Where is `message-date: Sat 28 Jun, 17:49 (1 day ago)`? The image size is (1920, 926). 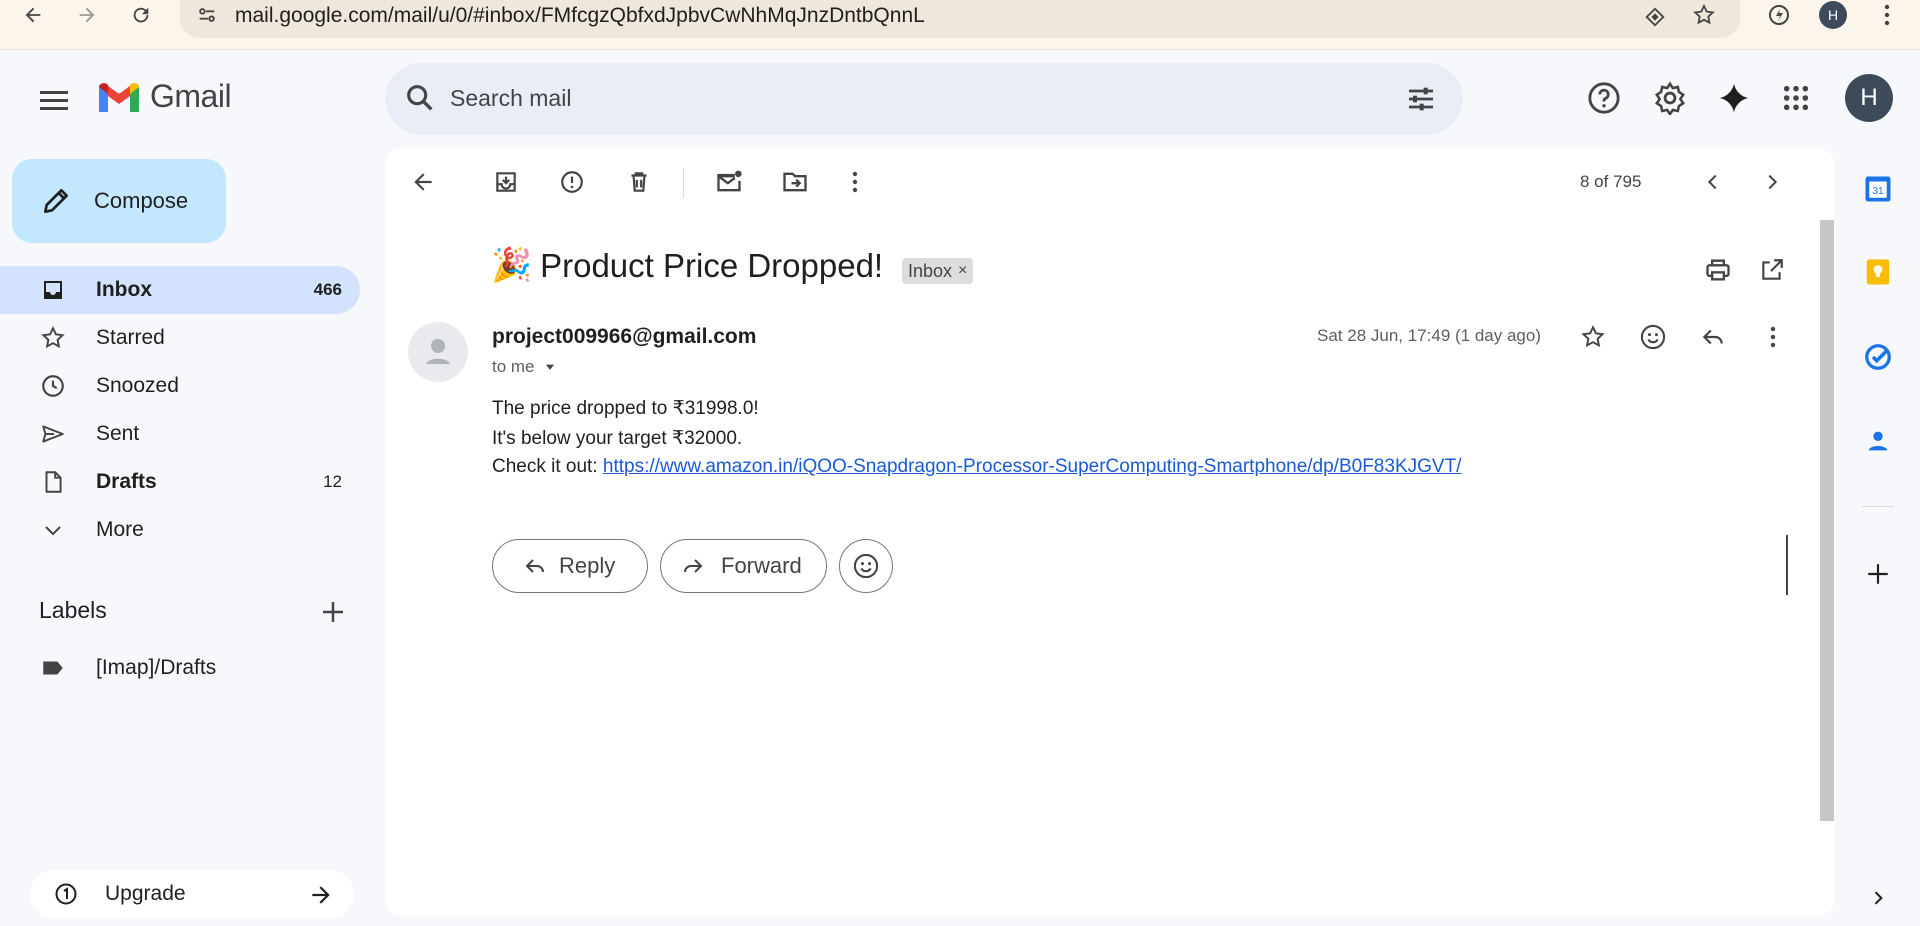
message-date: Sat 28 Jun, 17:49 (1 day ago) is located at coordinates (1429, 335).